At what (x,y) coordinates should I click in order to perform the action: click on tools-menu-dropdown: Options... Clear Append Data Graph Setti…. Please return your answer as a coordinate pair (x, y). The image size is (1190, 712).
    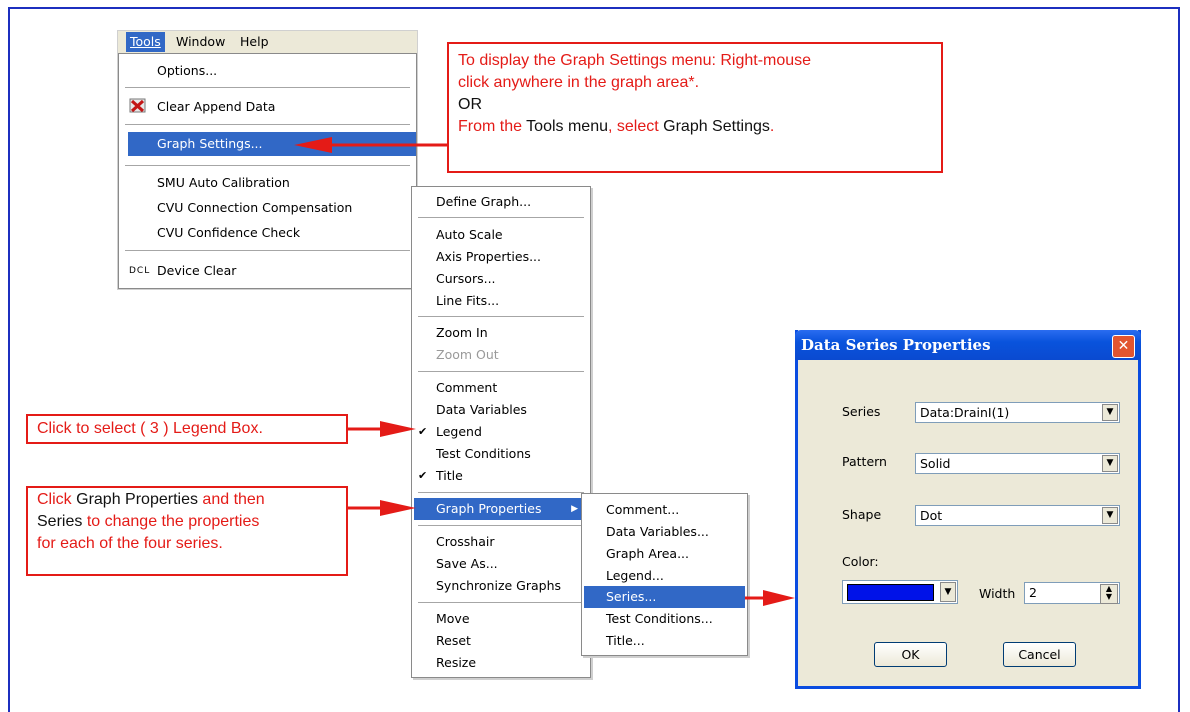
    Looking at the image, I should click on (267, 171).